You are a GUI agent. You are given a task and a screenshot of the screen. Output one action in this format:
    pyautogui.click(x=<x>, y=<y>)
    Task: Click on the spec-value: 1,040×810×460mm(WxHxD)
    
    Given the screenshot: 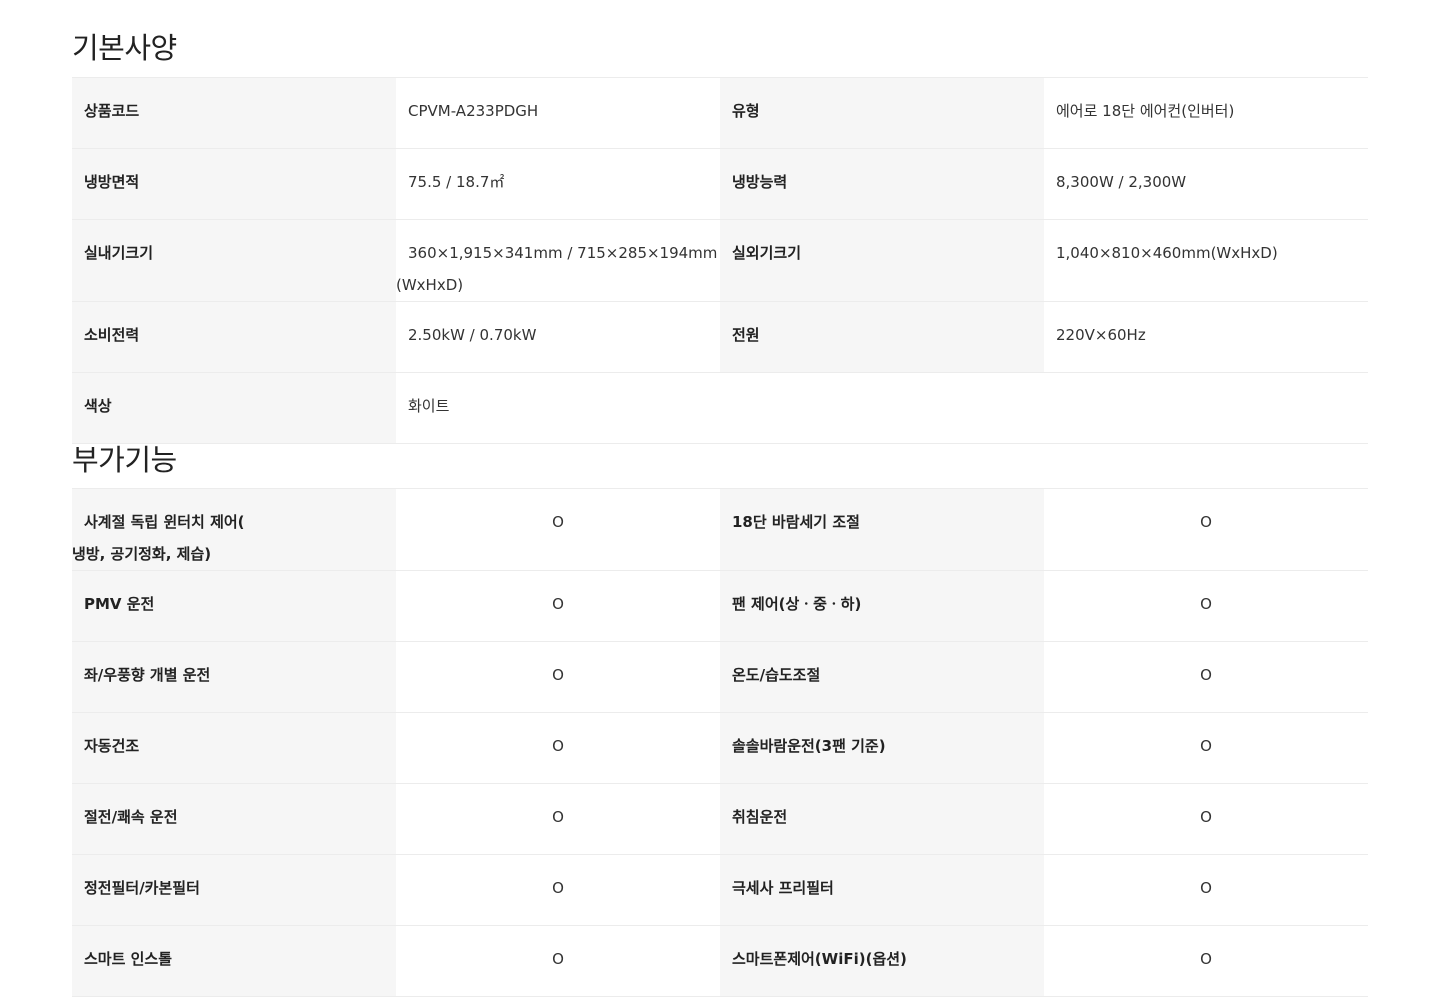 What is the action you would take?
    pyautogui.click(x=1206, y=260)
    